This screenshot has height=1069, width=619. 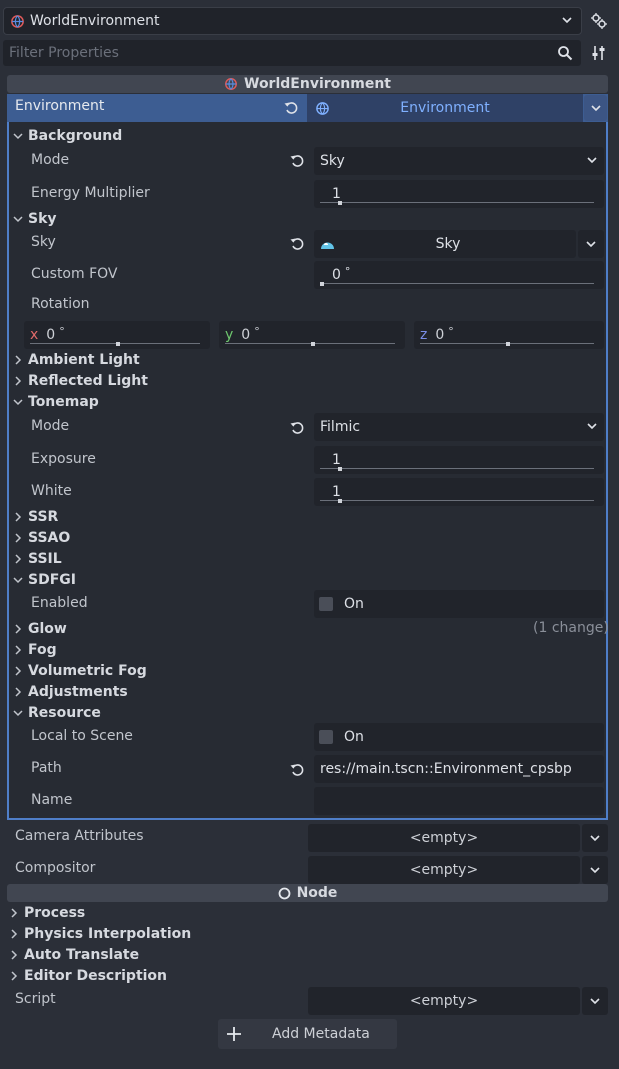 I want to click on section-ssil: SSIL, so click(x=37, y=558).